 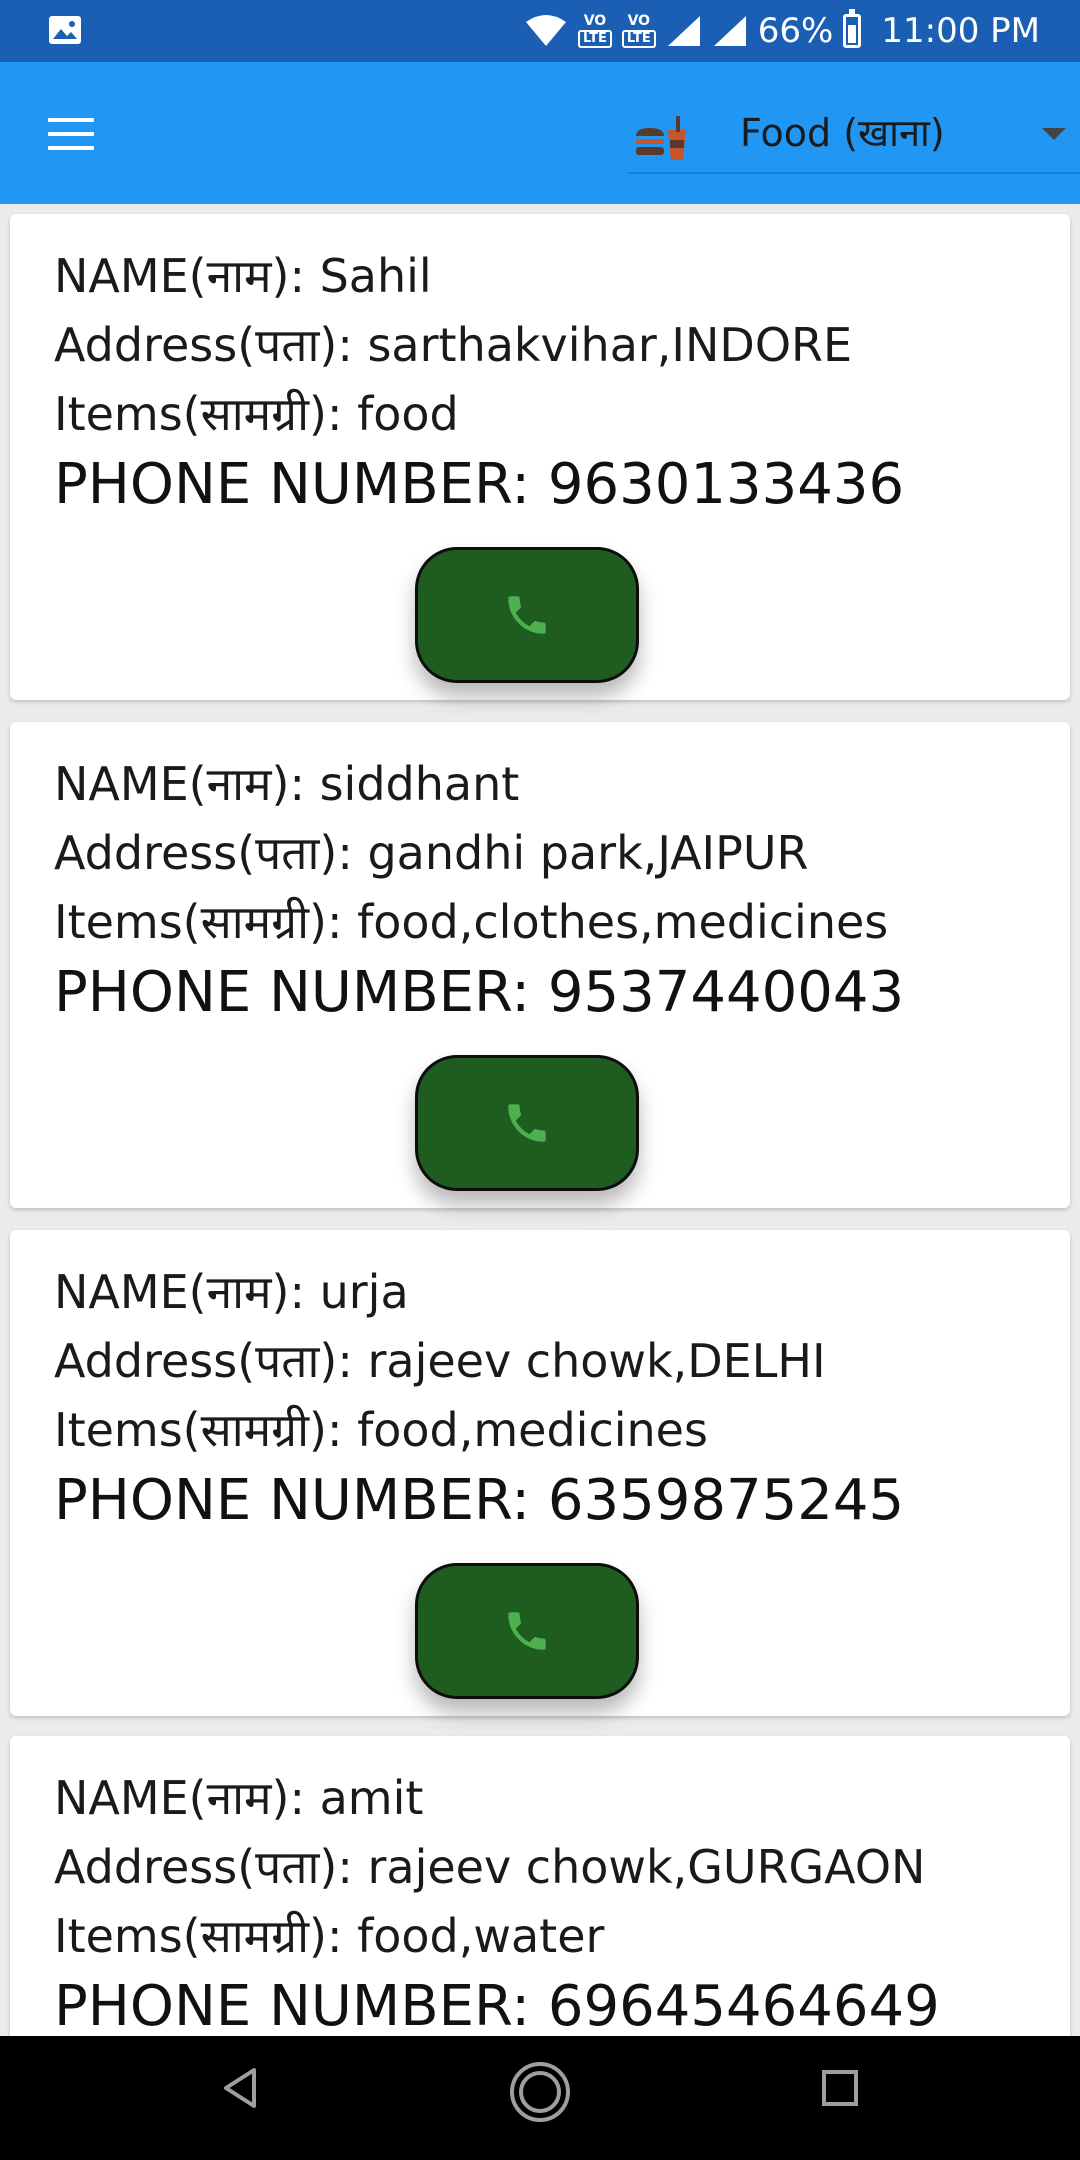 I want to click on back-triangle-icon, so click(x=240, y=2088).